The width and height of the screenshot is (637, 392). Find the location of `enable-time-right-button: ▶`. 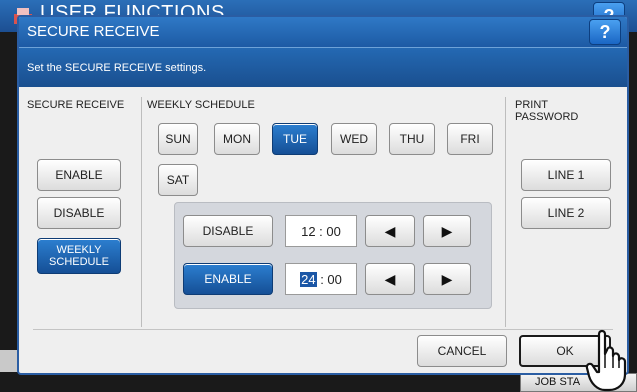

enable-time-right-button: ▶ is located at coordinates (447, 279).